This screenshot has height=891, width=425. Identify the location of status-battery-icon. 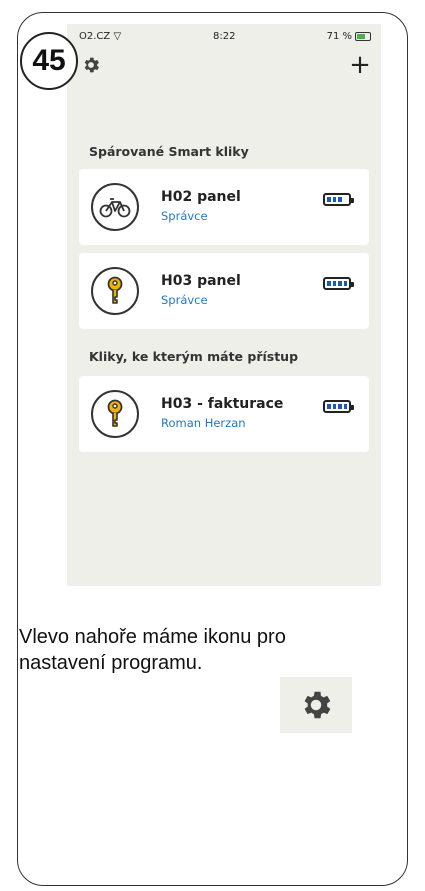
(363, 36).